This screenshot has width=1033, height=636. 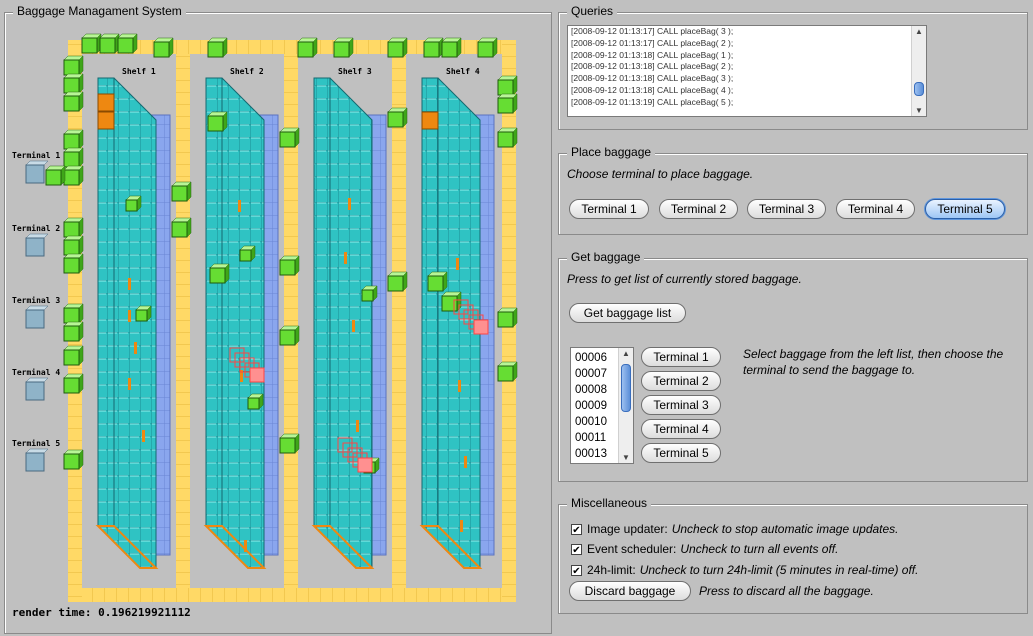 What do you see at coordinates (698, 209) in the screenshot?
I see `place-terminal-2-button: Terminal 2` at bounding box center [698, 209].